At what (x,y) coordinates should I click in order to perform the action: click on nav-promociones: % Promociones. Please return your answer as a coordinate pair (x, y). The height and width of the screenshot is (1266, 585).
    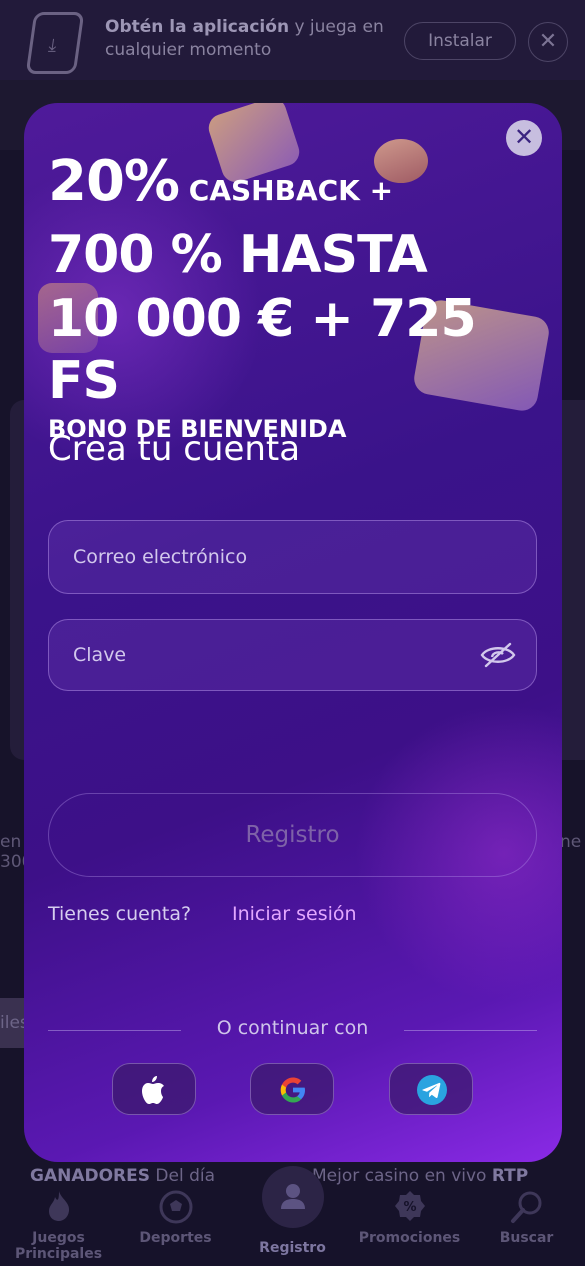
    Looking at the image, I should click on (409, 1228).